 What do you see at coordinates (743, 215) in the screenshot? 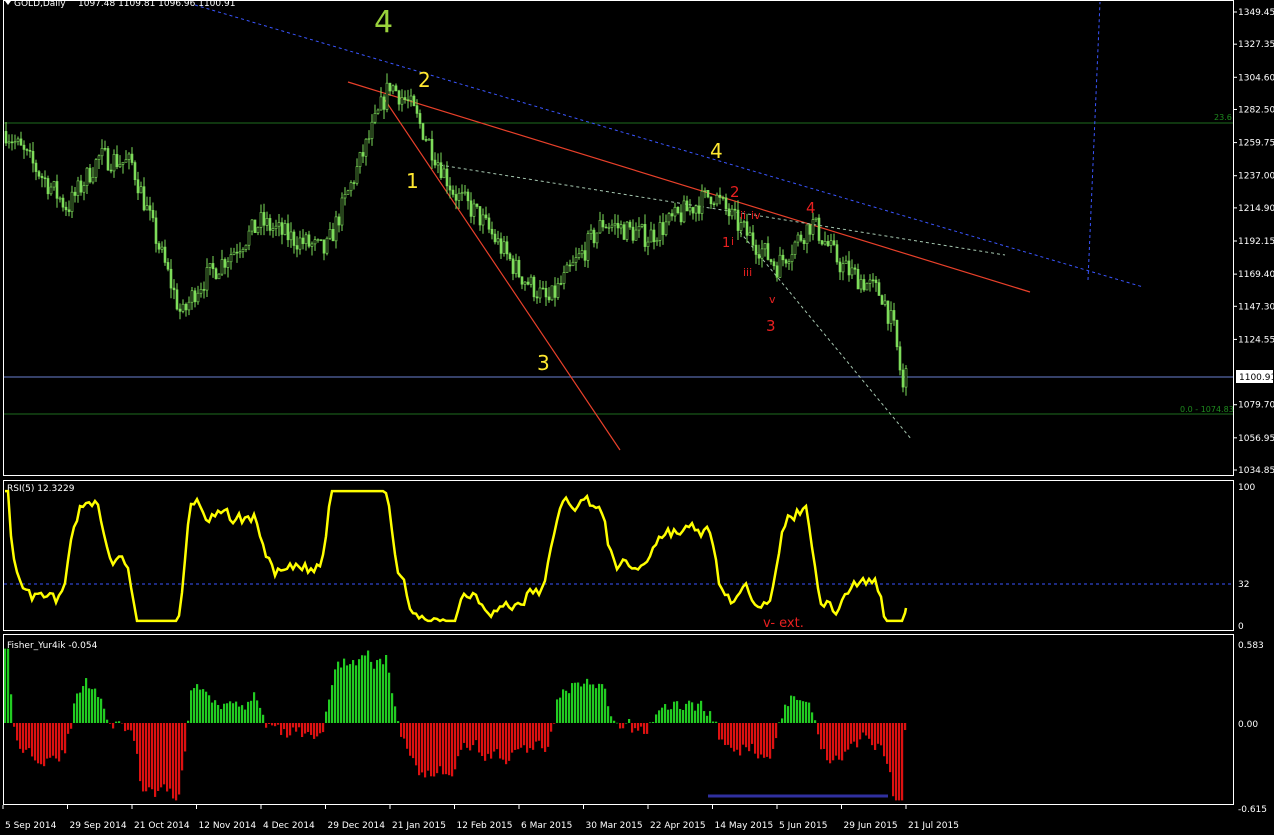
I see `wave-label-ii: ii` at bounding box center [743, 215].